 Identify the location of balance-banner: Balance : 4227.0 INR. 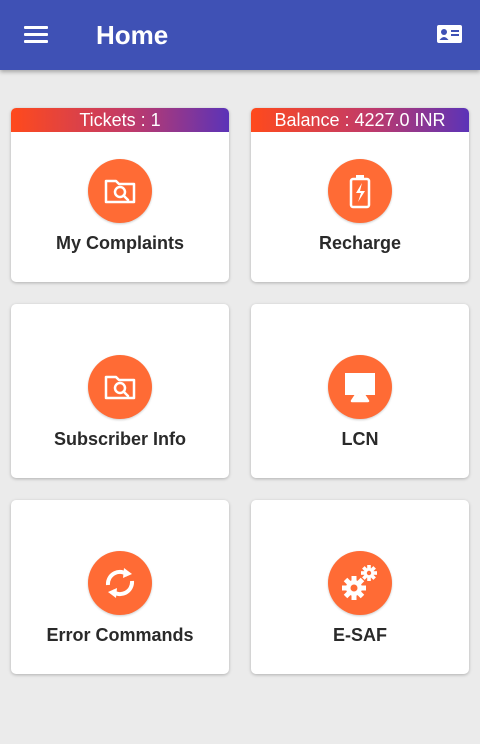
(360, 120).